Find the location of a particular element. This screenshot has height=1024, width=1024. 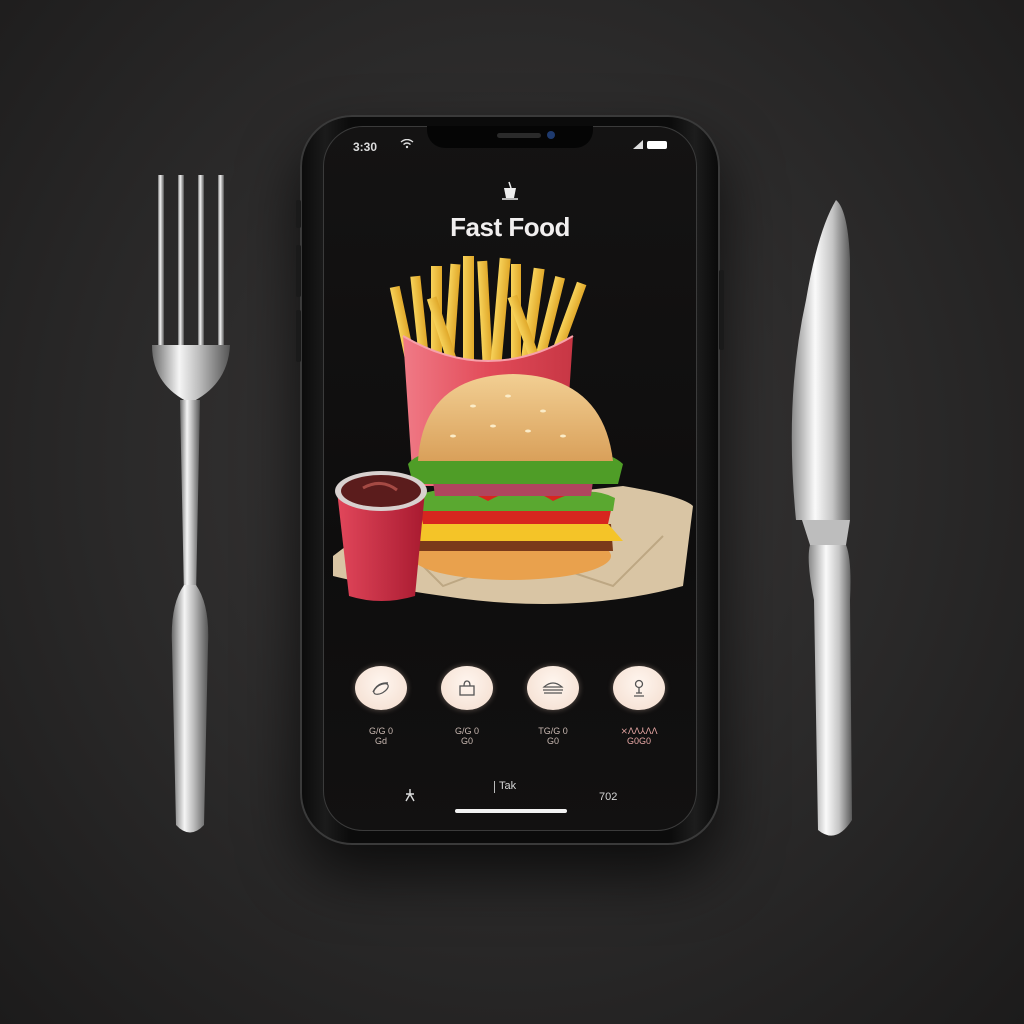

signal-icon is located at coordinates (638, 144).